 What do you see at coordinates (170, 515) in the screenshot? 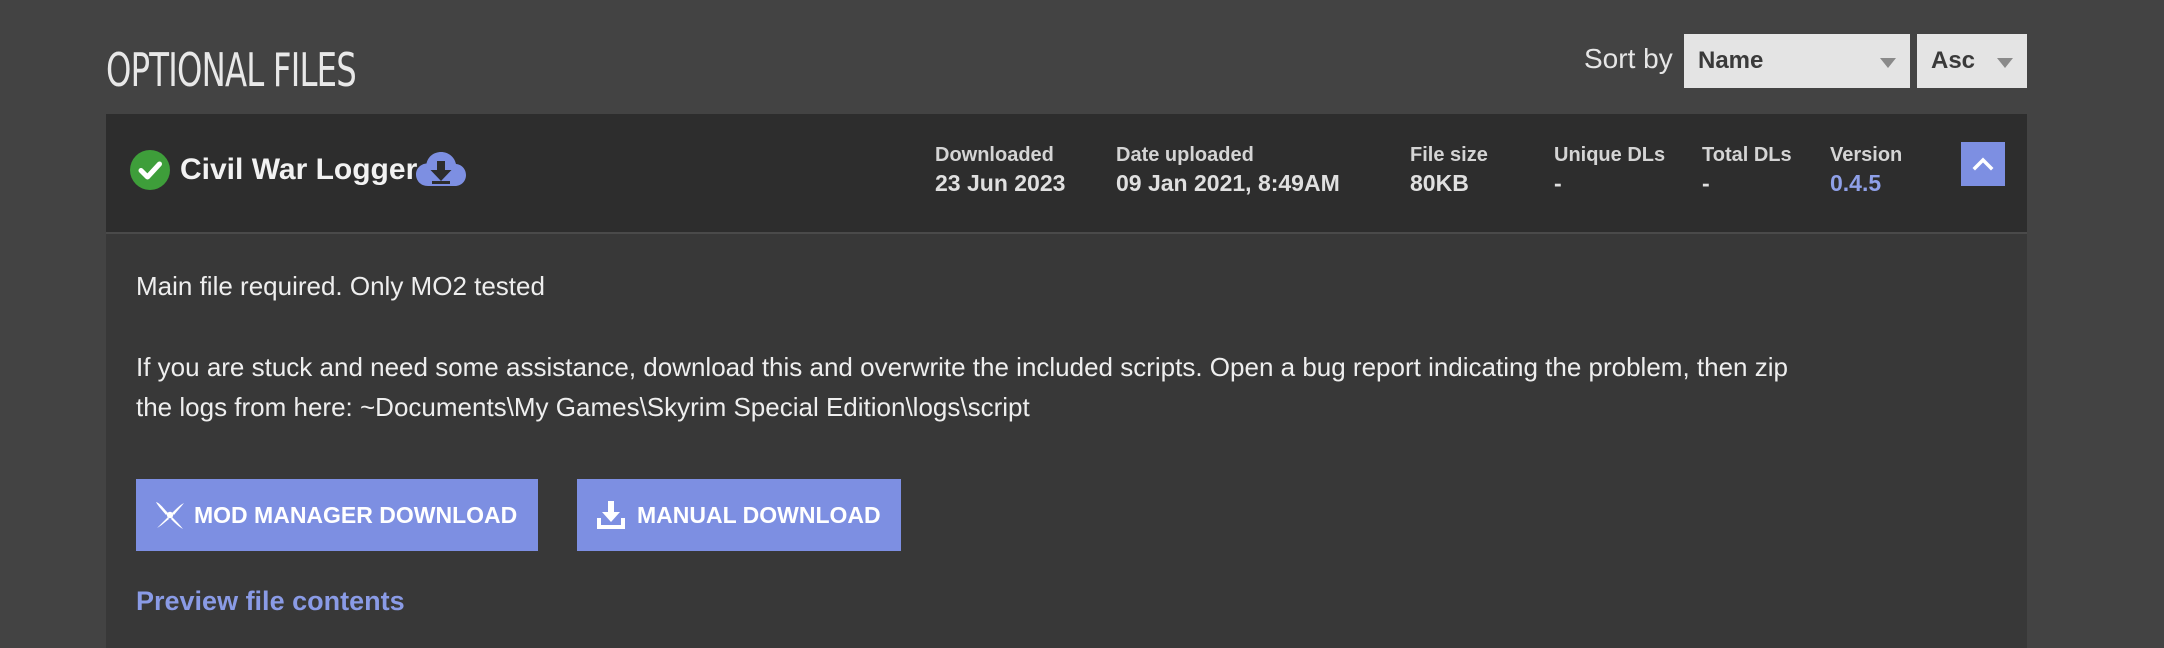
I see `vortex-icon` at bounding box center [170, 515].